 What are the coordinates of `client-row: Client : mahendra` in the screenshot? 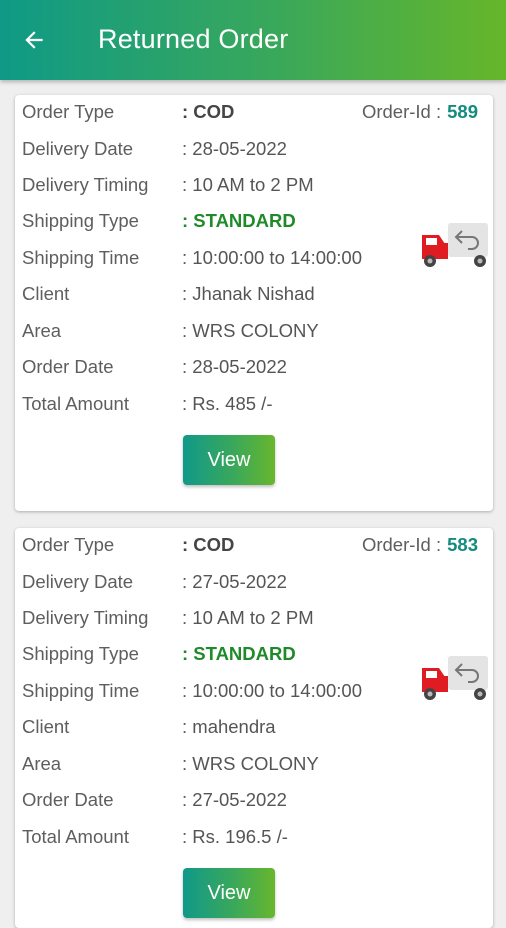 It's located at (149, 727).